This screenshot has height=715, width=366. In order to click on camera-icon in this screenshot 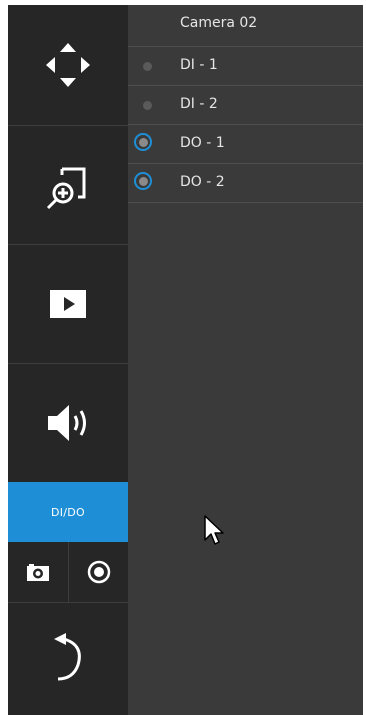, I will do `click(38, 572)`.